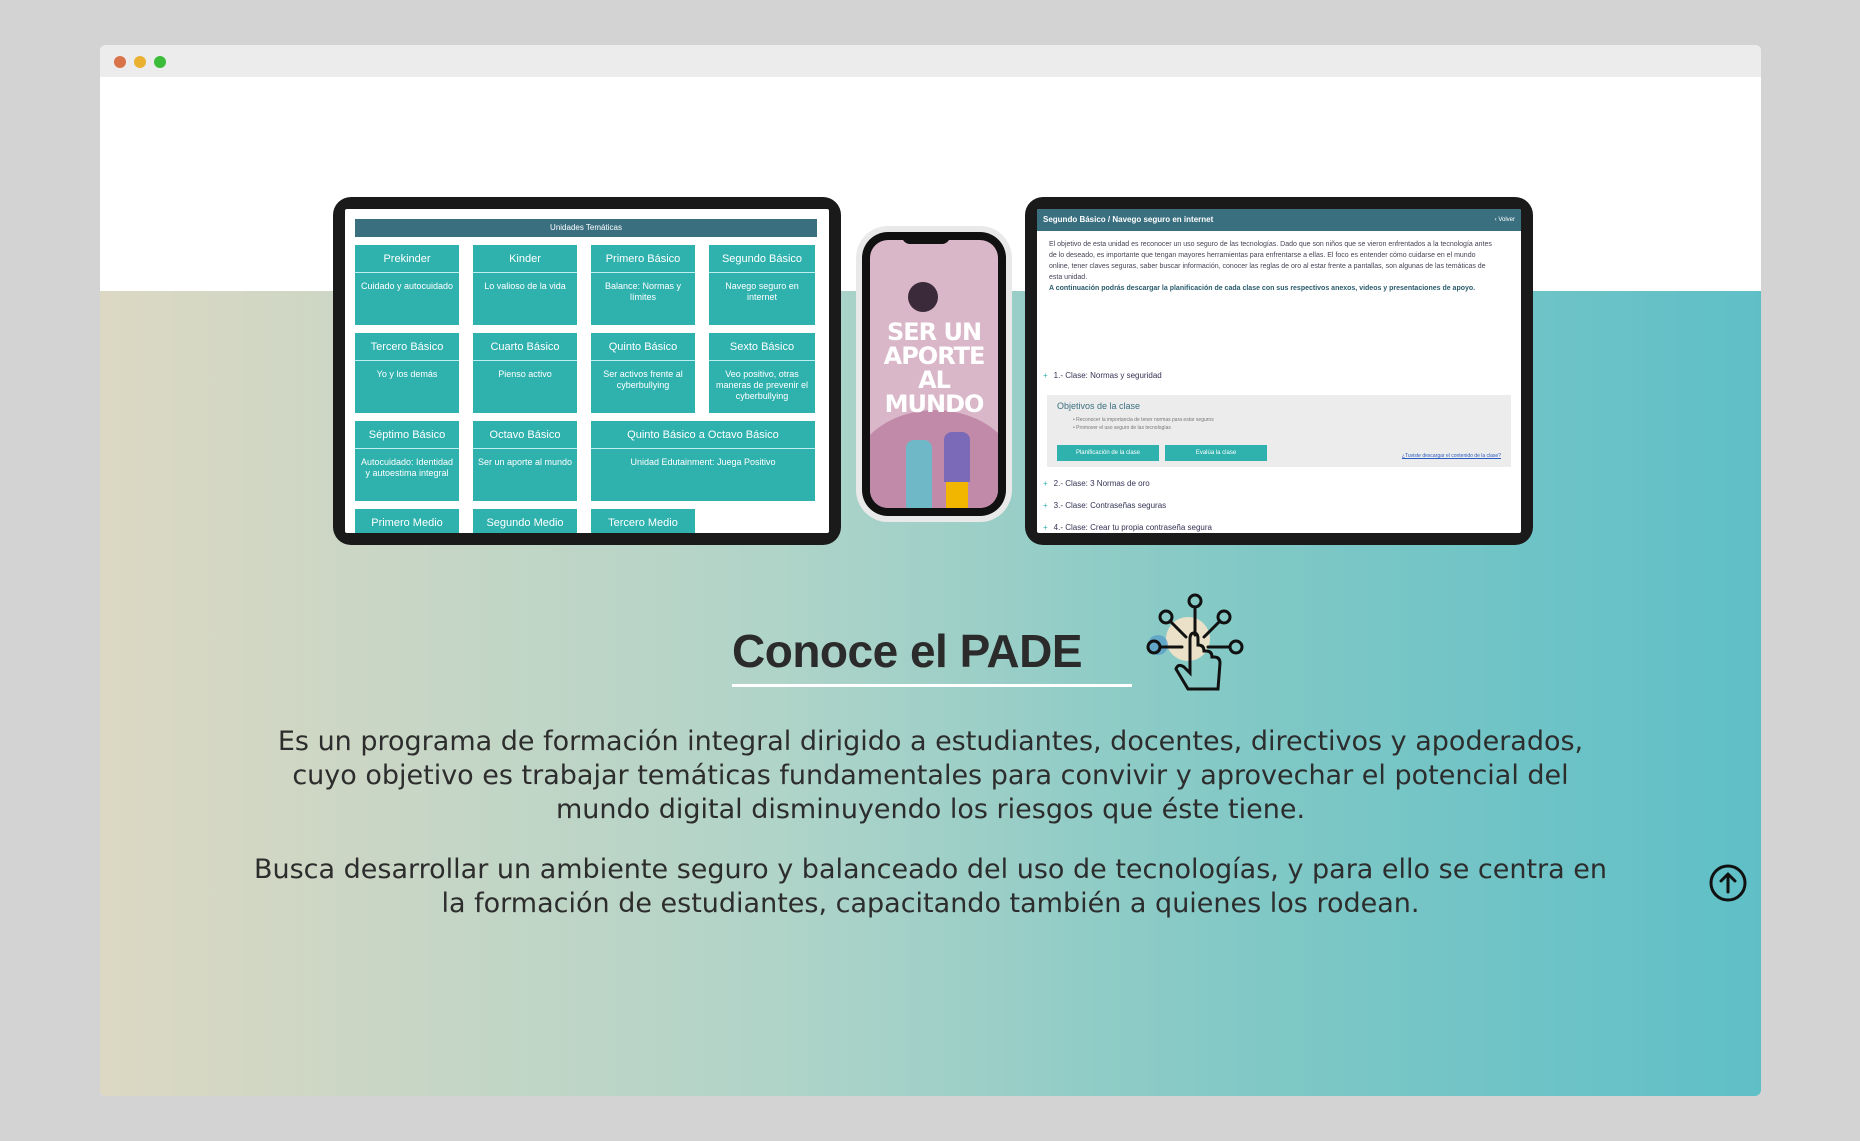 Image resolution: width=1860 pixels, height=1141 pixels. I want to click on person-legs-illustration, so click(957, 495).